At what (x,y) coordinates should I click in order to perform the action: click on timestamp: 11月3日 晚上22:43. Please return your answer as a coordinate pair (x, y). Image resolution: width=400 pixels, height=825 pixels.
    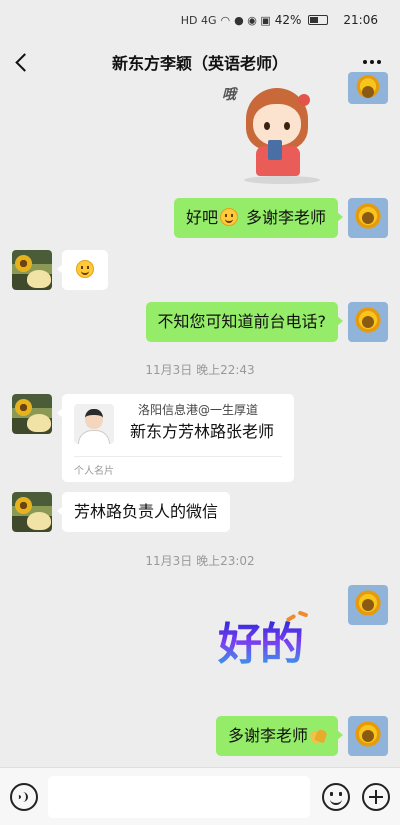
    Looking at the image, I should click on (200, 370).